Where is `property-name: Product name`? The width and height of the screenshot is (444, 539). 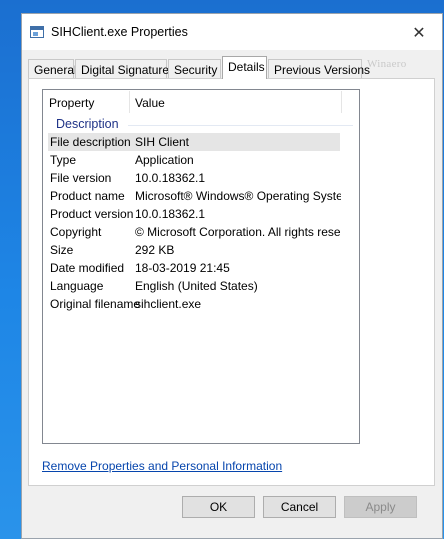
property-name: Product name is located at coordinates (87, 196).